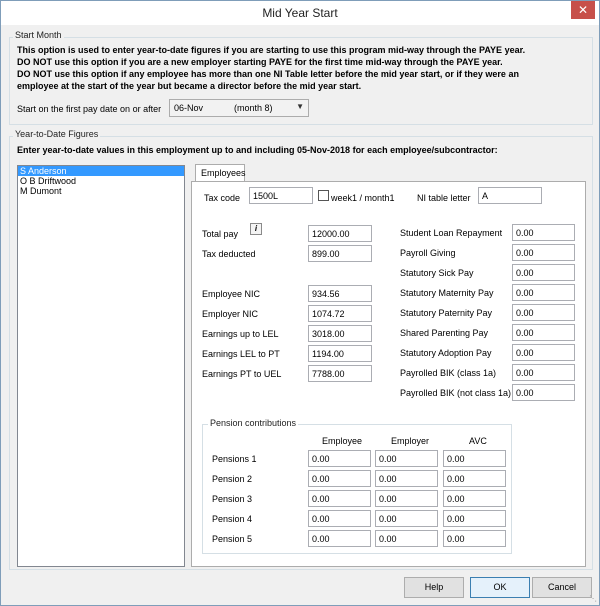 The width and height of the screenshot is (600, 606). Describe the element at coordinates (593, 598) in the screenshot. I see `resize-grip-icon: ⋱` at that location.